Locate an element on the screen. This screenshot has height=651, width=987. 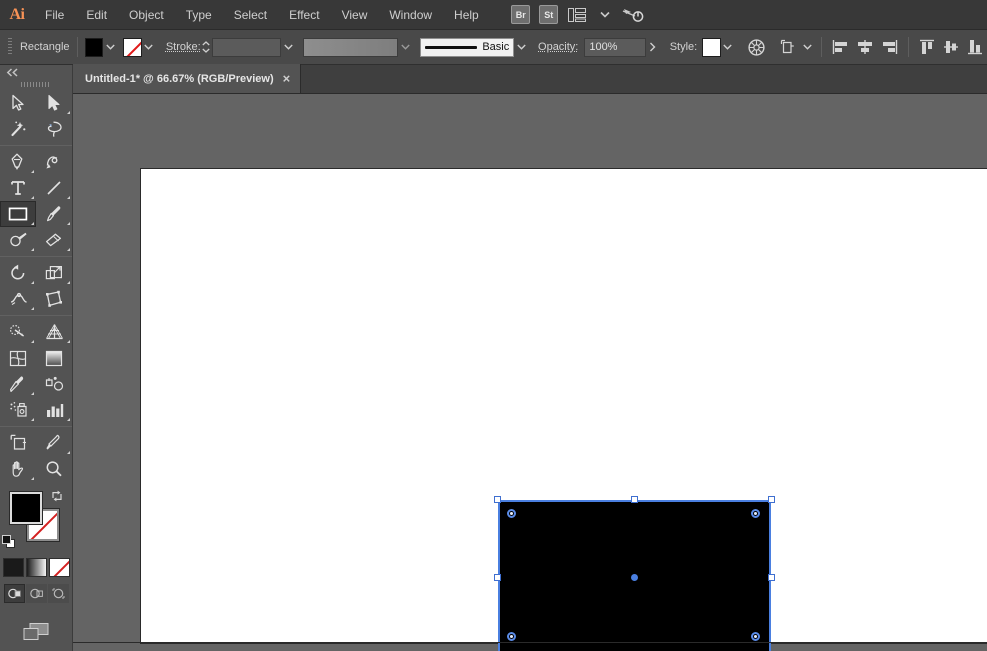
align-horizontal-center-icon is located at coordinates (865, 47).